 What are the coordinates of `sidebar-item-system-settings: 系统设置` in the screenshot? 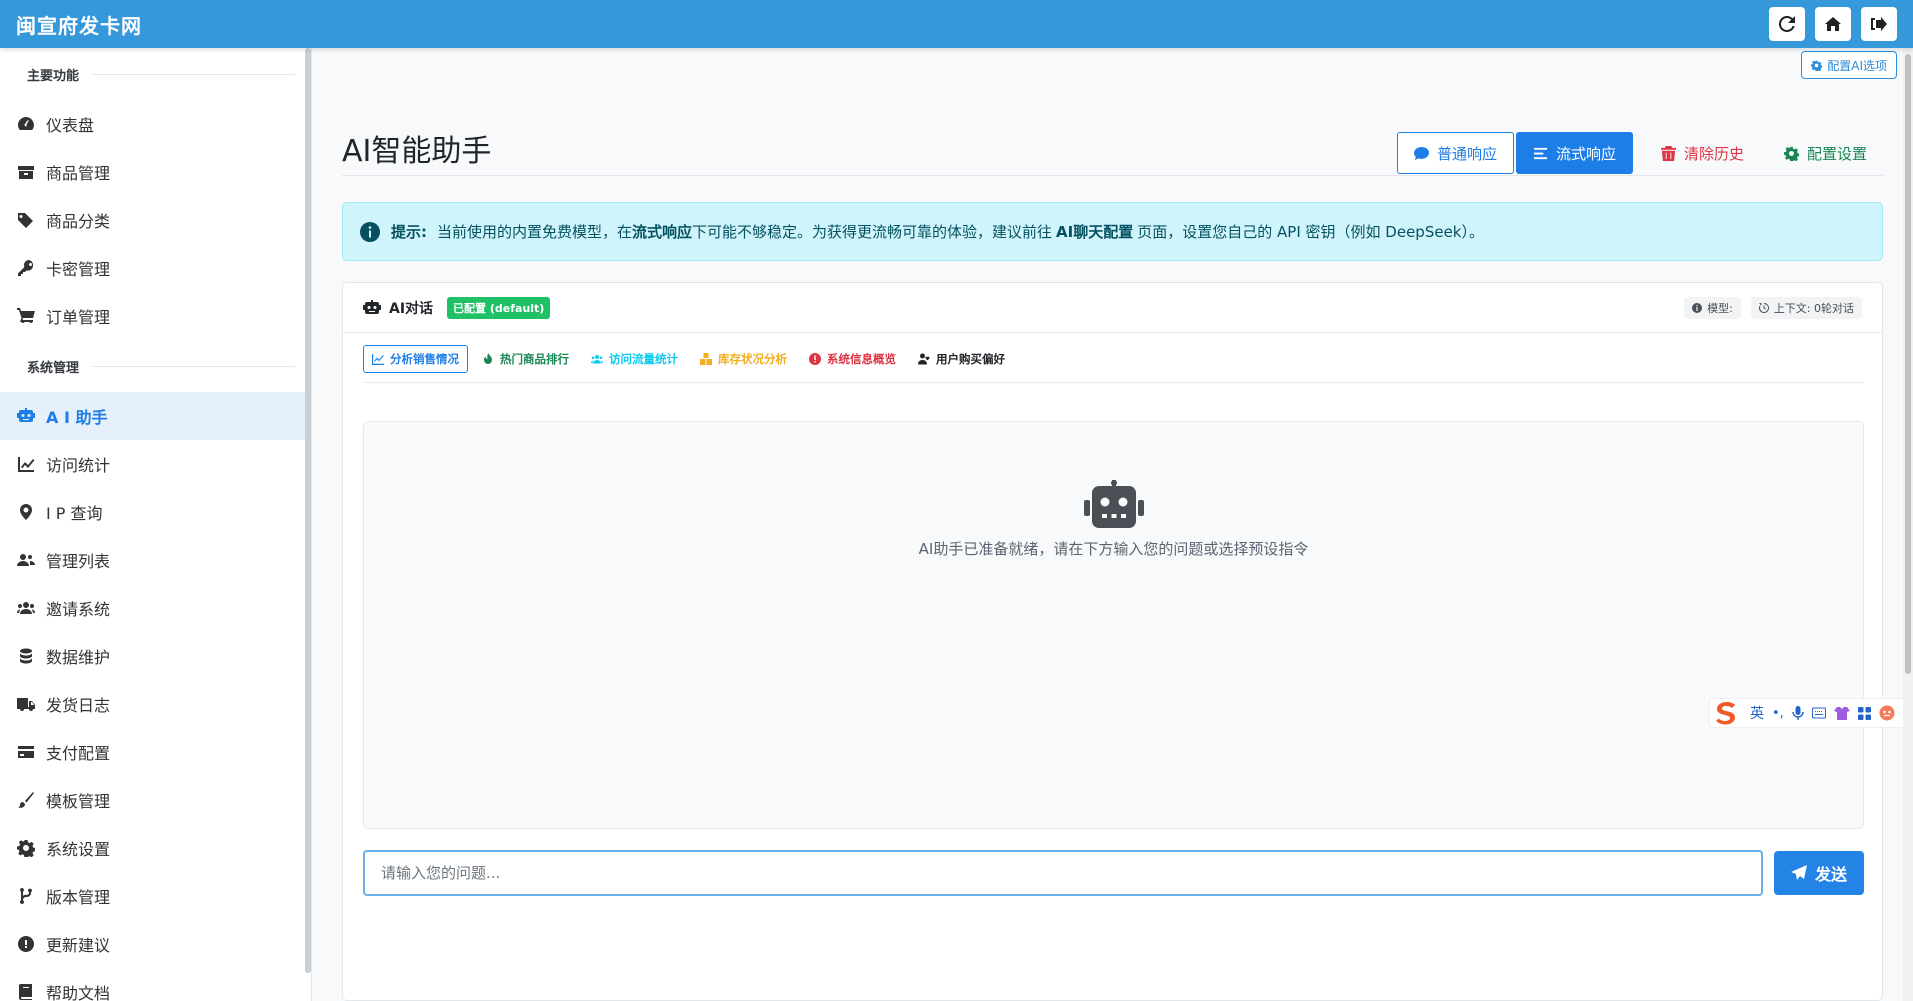 It's located at (155, 848).